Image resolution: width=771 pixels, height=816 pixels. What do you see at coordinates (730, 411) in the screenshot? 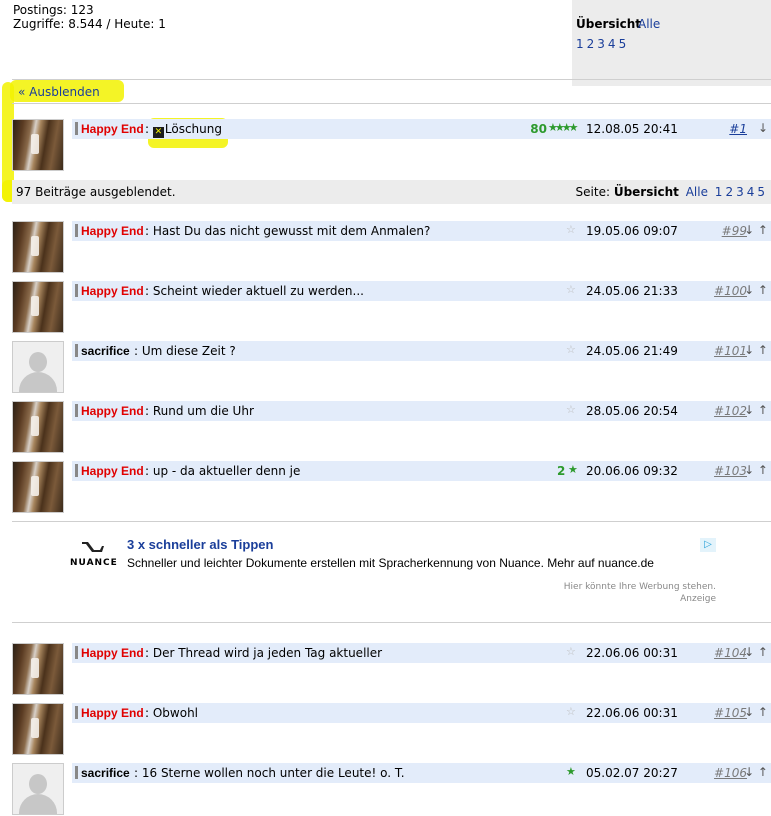
I see `post-number-link: #102` at bounding box center [730, 411].